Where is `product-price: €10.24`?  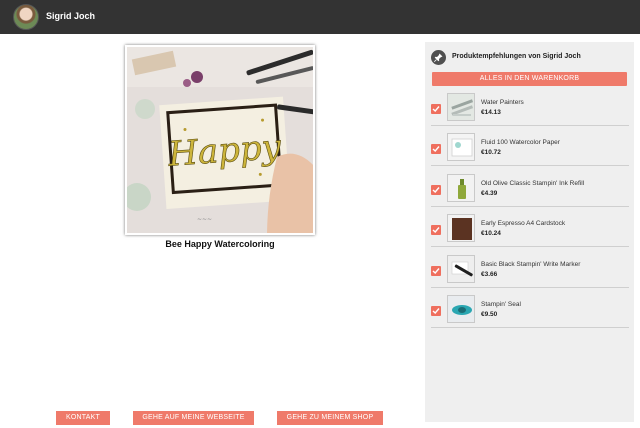
product-price: €10.24 is located at coordinates (491, 233).